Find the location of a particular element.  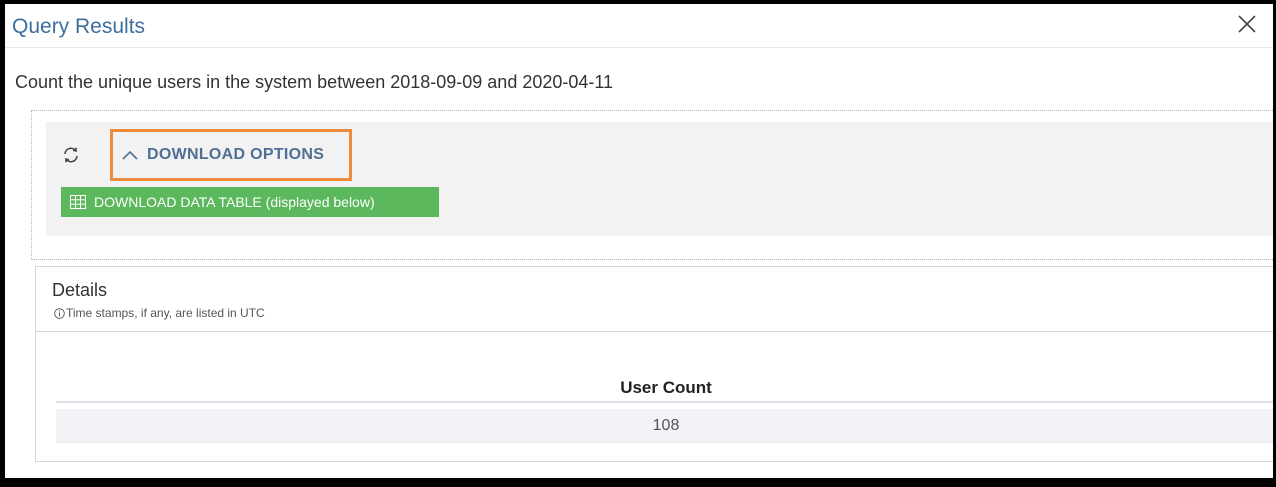

close-icon is located at coordinates (1247, 24).